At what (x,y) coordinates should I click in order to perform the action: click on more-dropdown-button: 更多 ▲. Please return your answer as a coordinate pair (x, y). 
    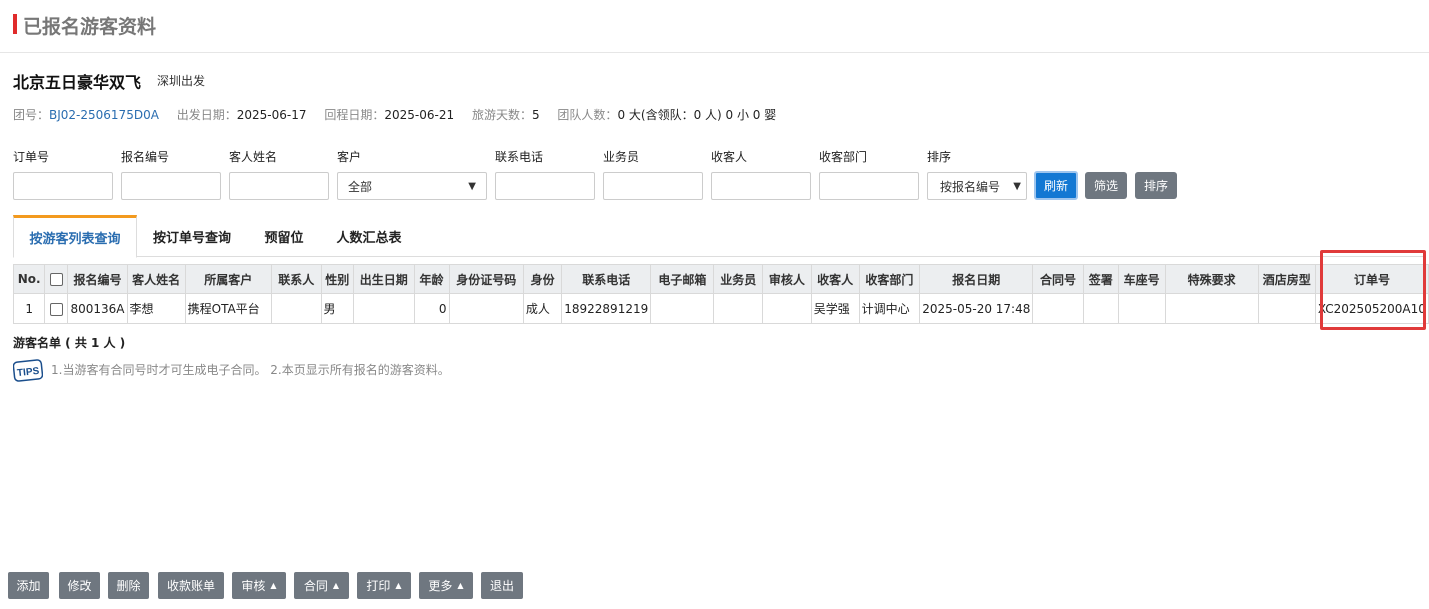
    Looking at the image, I should click on (446, 585).